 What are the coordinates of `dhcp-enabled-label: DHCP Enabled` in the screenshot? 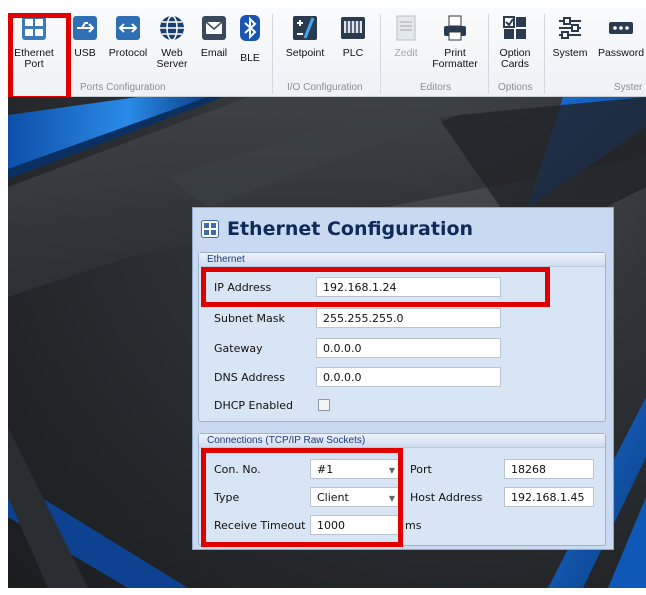 It's located at (254, 405).